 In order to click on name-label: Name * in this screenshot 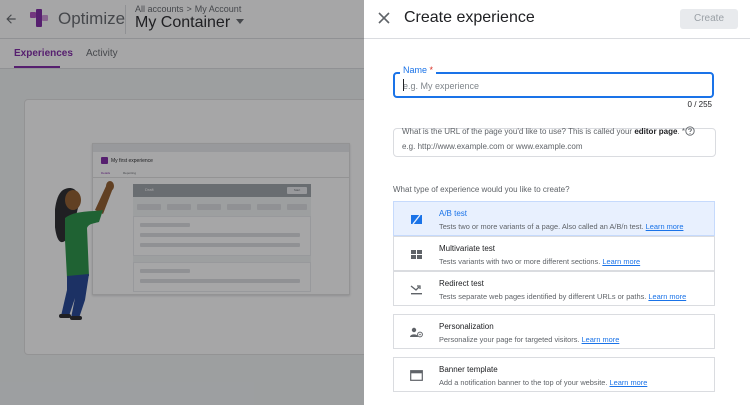, I will do `click(418, 70)`.